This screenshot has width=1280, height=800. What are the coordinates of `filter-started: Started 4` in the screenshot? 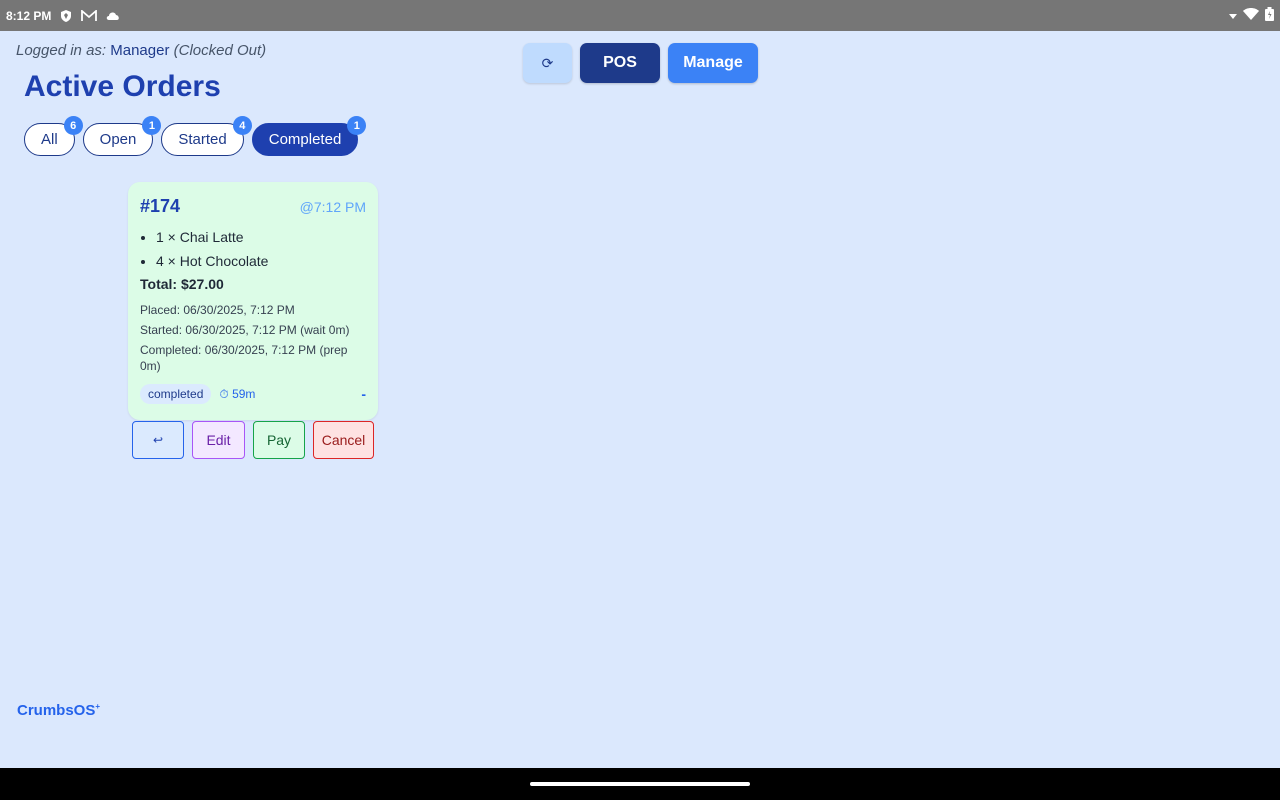 It's located at (206, 136).